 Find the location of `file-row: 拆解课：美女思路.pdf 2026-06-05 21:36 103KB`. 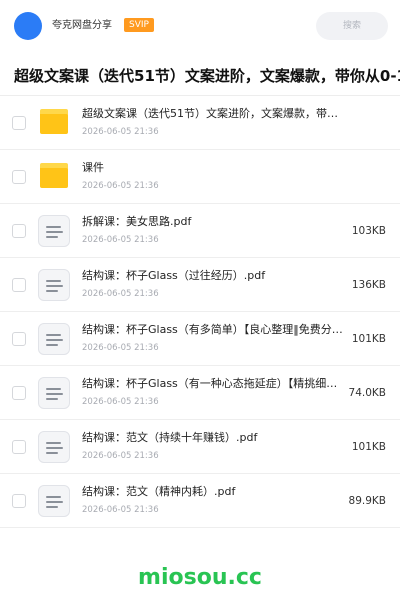

file-row: 拆解课：美女思路.pdf 2026-06-05 21:36 103KB is located at coordinates (200, 231).